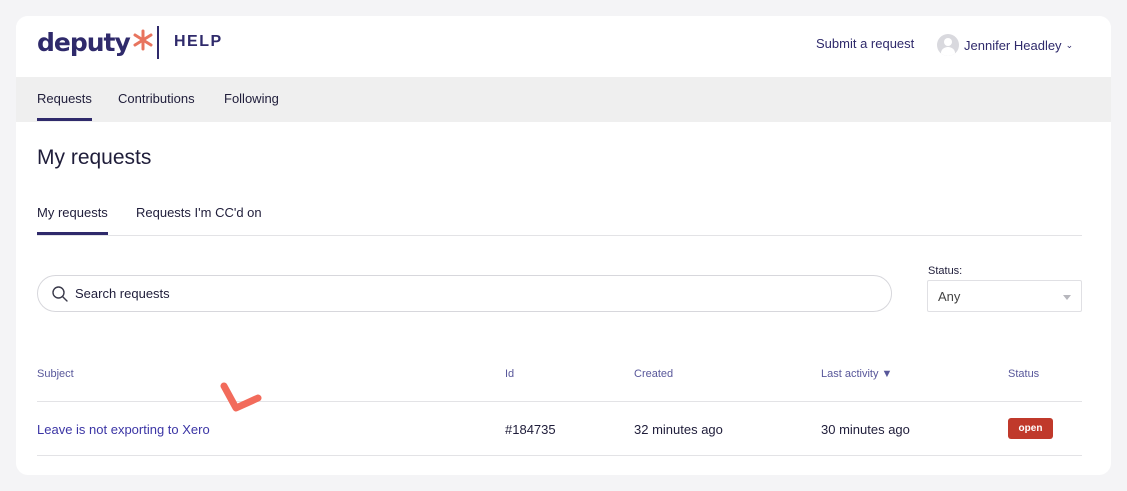  What do you see at coordinates (84, 42) in the screenshot?
I see `logo-wordmark: deputy` at bounding box center [84, 42].